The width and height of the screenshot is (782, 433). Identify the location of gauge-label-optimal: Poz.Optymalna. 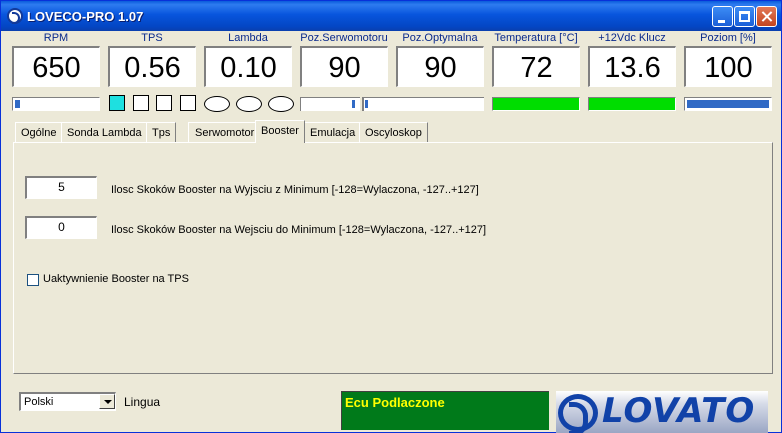
(440, 38).